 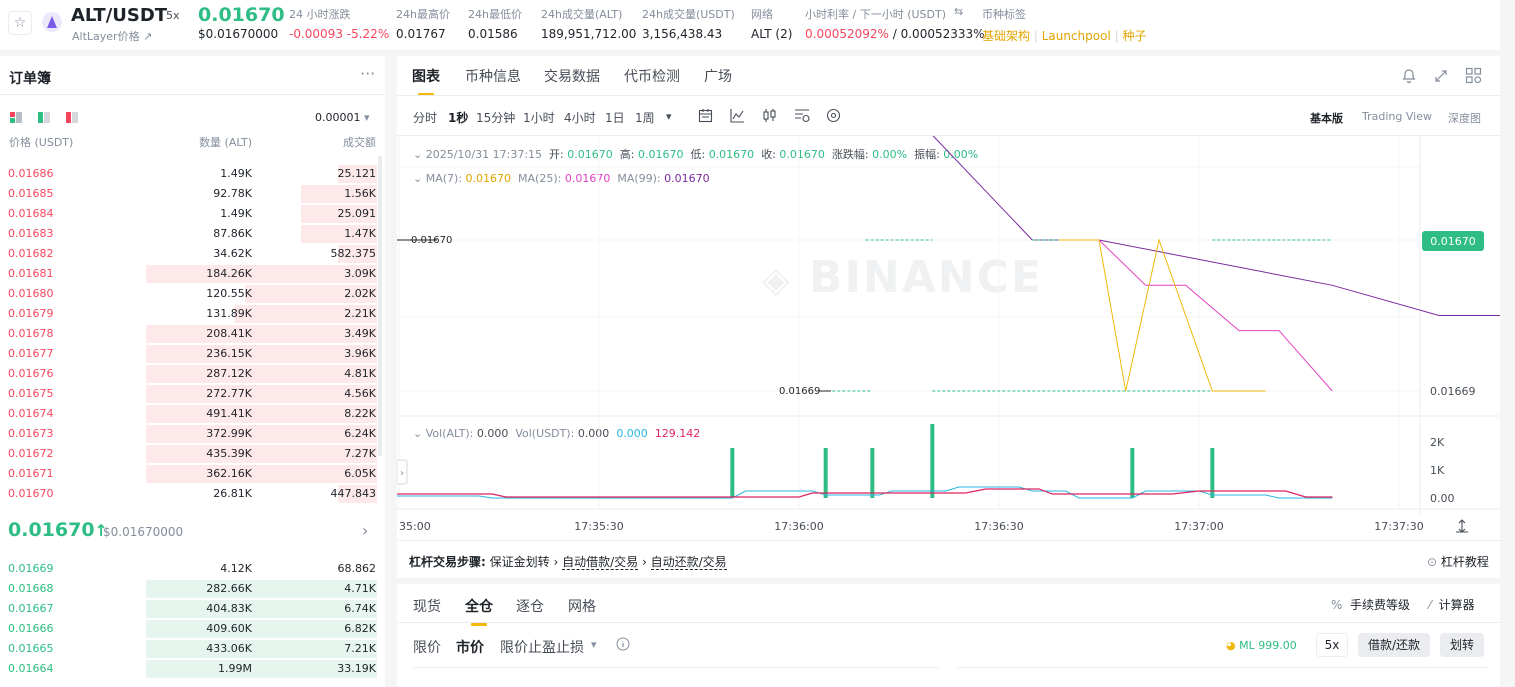 I want to click on orderbook-row: 0.01676 287.12K 4.81K, so click(x=192, y=374).